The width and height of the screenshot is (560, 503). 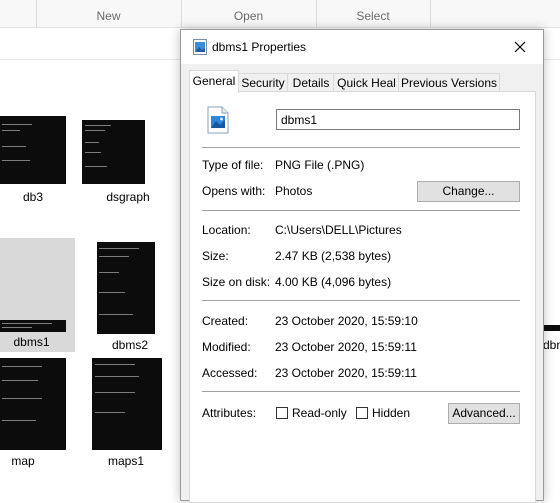 I want to click on file-item-map: map, so click(x=33, y=412).